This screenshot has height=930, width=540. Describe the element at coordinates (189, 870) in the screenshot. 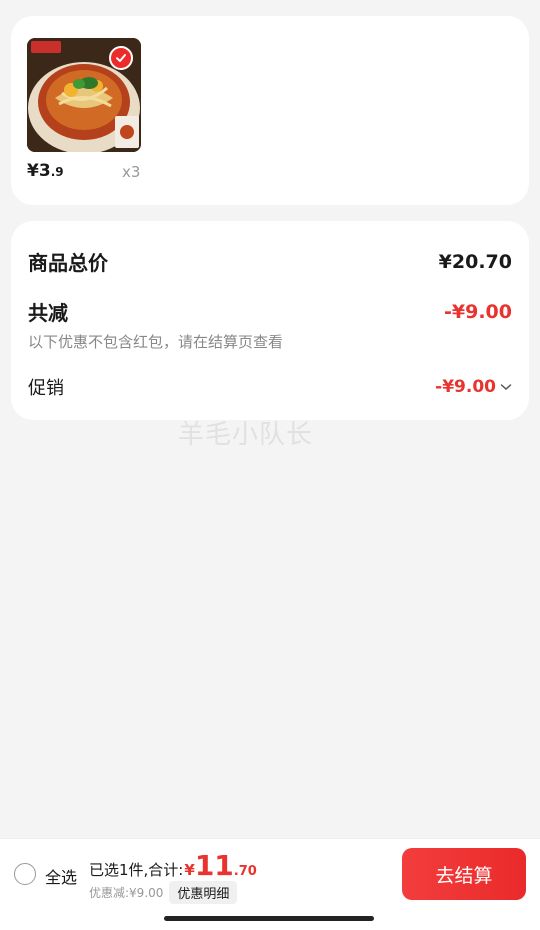

I see `total-currency: ¥` at that location.